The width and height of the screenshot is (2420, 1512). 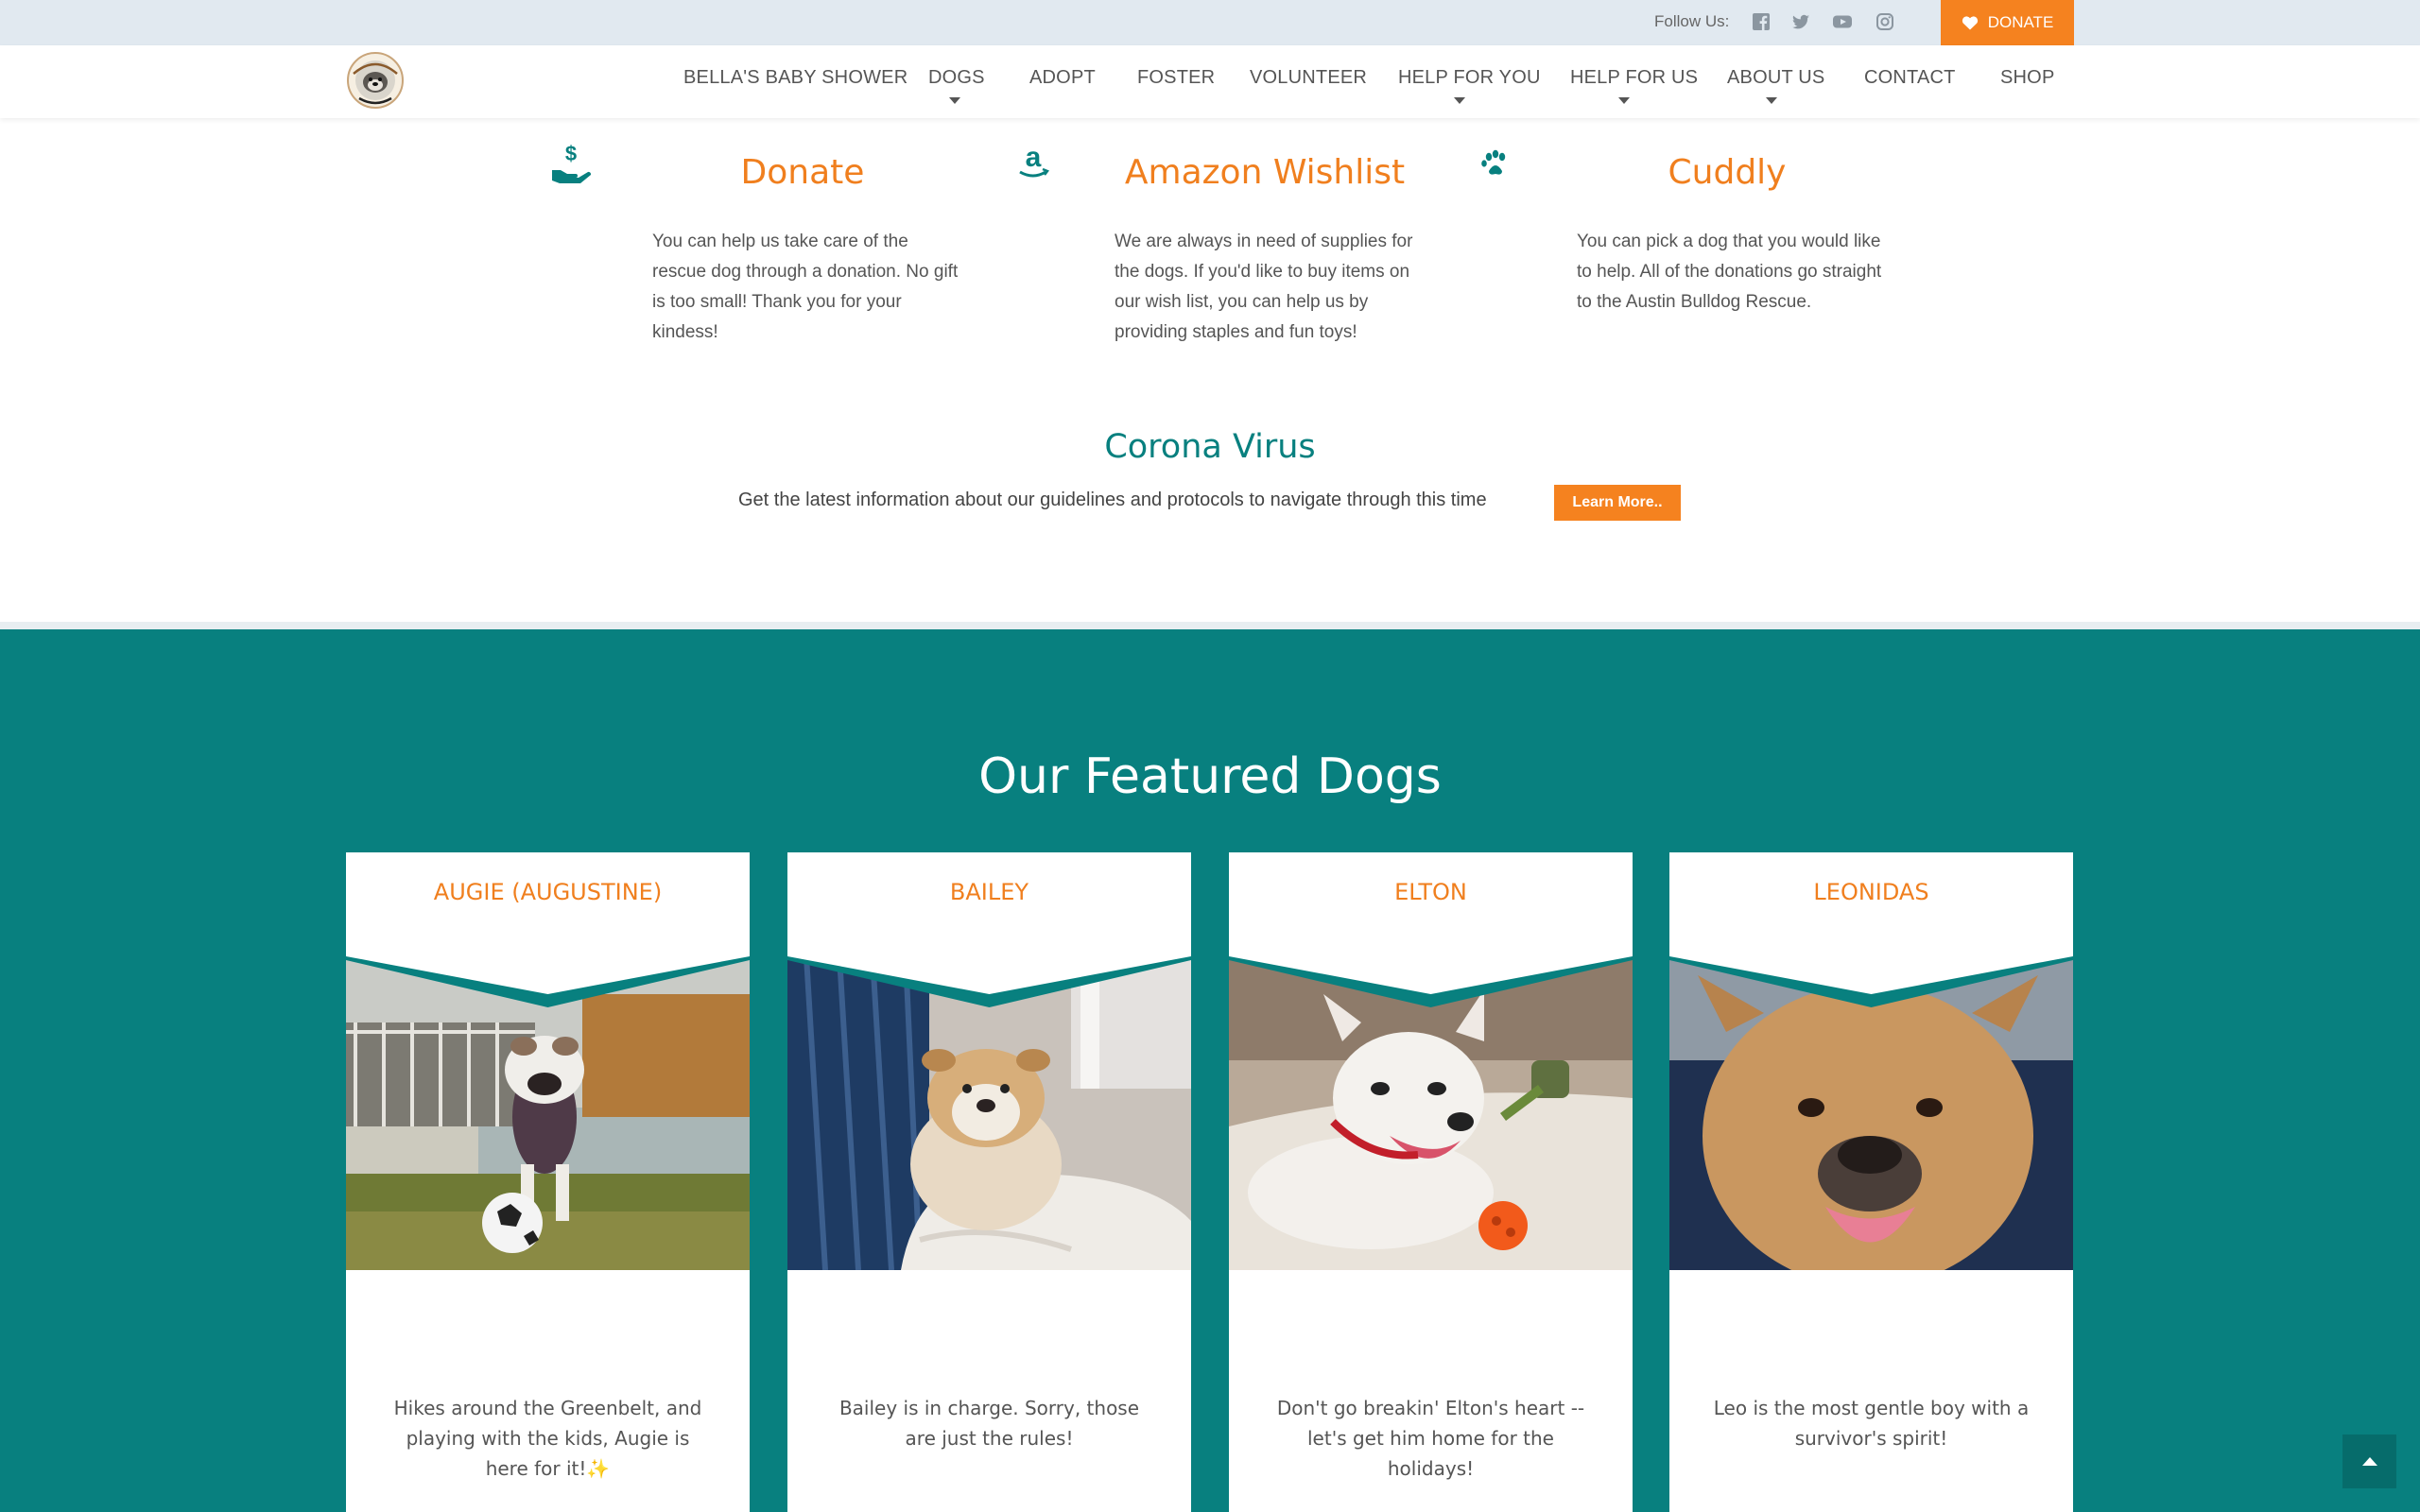 What do you see at coordinates (1210, 981) in the screenshot?
I see `card-chevron-overlays` at bounding box center [1210, 981].